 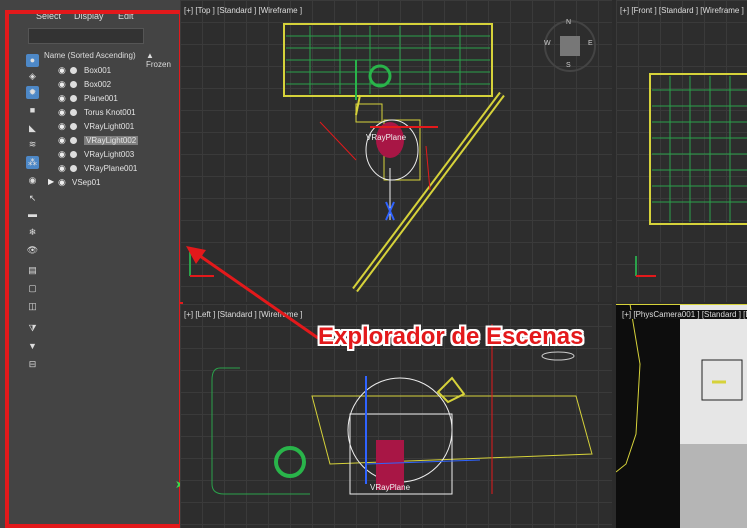 I want to click on menu-edit: Edit, so click(x=126, y=16).